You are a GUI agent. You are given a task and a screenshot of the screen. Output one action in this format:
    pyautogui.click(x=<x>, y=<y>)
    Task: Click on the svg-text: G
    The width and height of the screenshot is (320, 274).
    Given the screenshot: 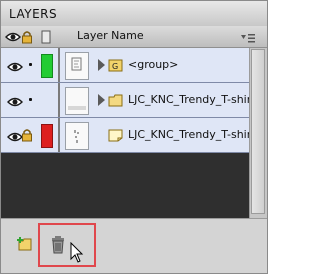 What is the action you would take?
    pyautogui.click(x=115, y=66)
    